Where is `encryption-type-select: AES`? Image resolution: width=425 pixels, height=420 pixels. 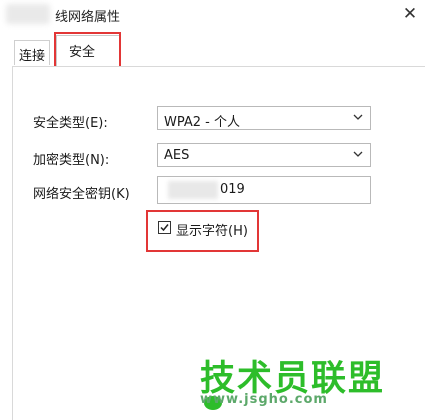 encryption-type-select: AES is located at coordinates (264, 155).